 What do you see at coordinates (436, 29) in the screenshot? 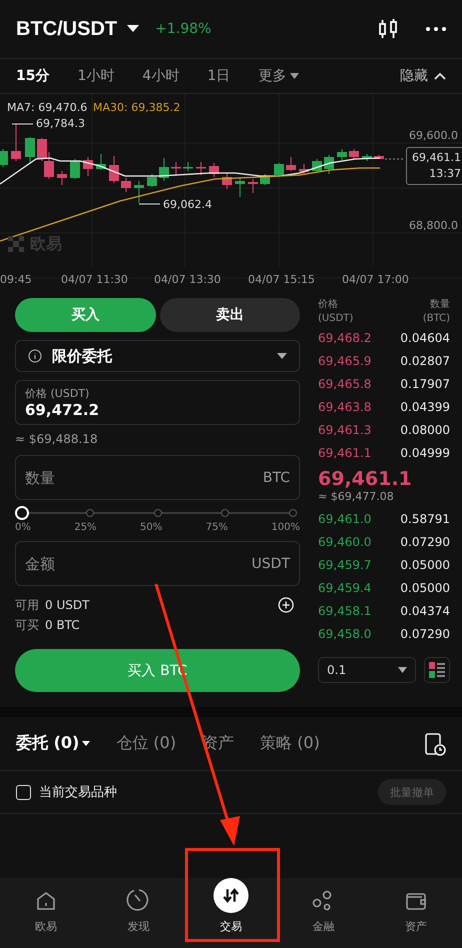
I see `more-icon` at bounding box center [436, 29].